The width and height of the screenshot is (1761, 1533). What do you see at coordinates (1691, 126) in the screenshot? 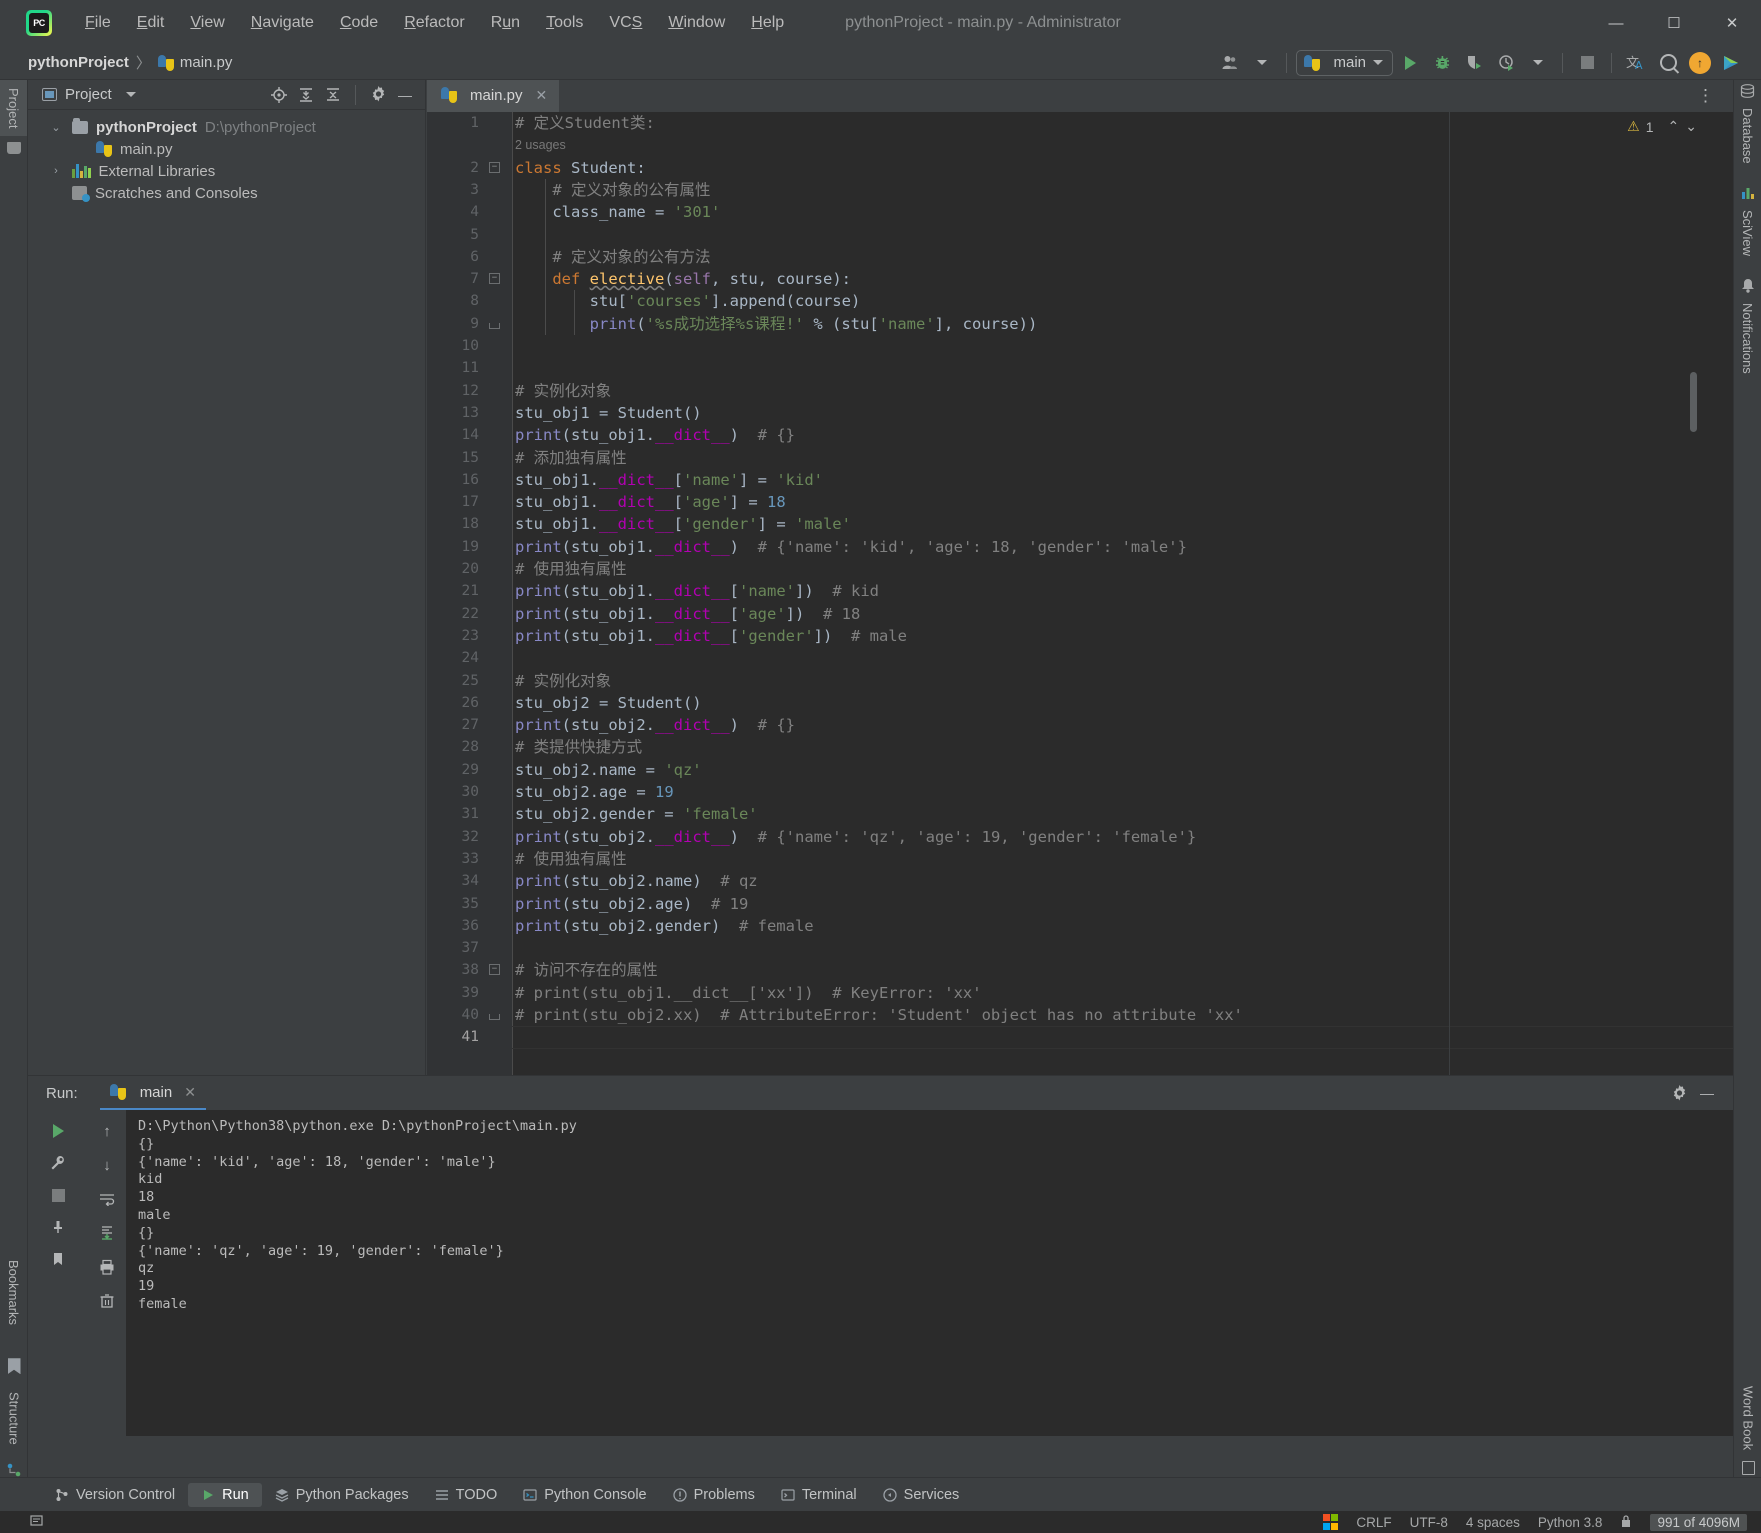
I see `next-problem-icon: ⌄` at bounding box center [1691, 126].